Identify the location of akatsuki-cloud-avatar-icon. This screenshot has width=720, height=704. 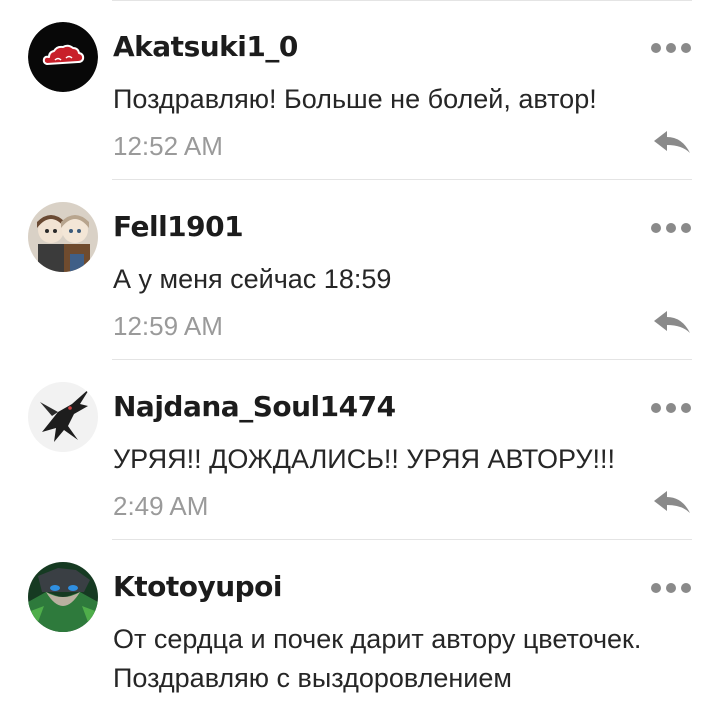
(63, 57).